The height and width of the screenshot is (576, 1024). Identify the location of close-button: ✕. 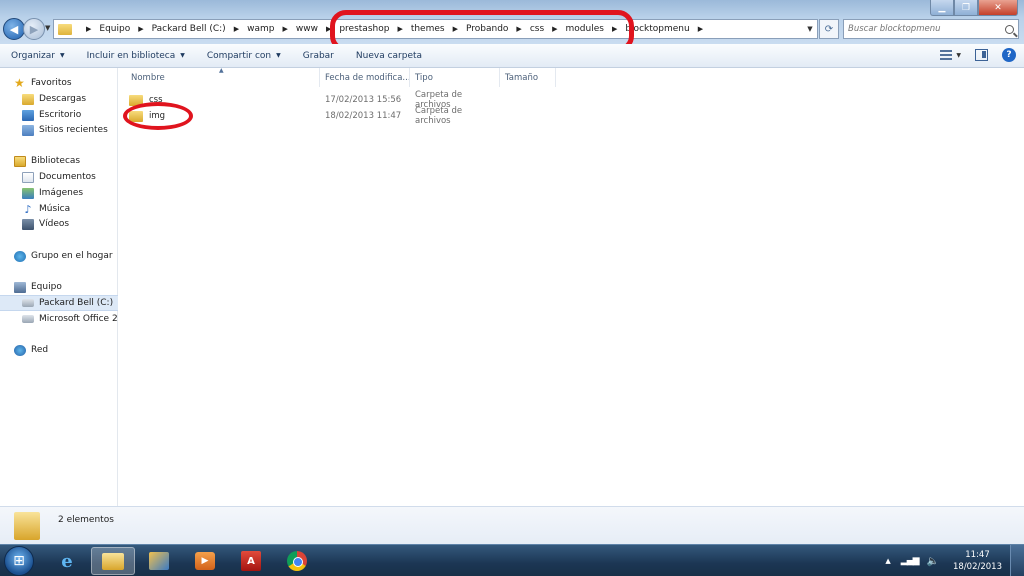
(998, 8).